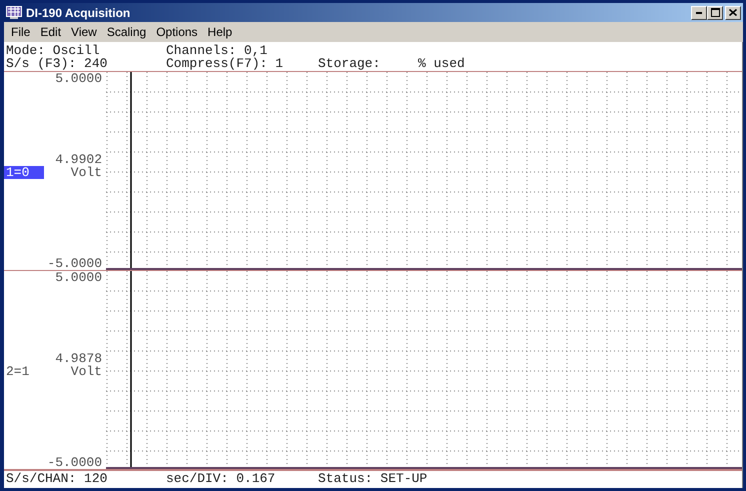 The image size is (746, 491). What do you see at coordinates (78, 13) in the screenshot?
I see `window-title: DI-190 Acquisition` at bounding box center [78, 13].